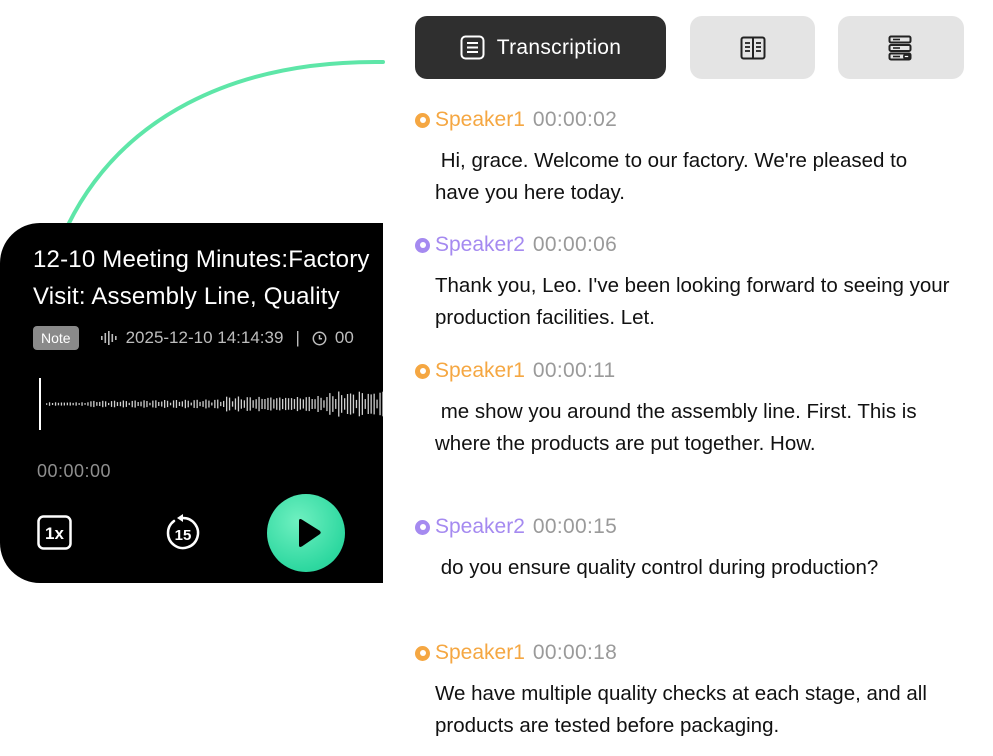 The height and width of the screenshot is (756, 993). What do you see at coordinates (225, 143) in the screenshot?
I see `decorative-arc` at bounding box center [225, 143].